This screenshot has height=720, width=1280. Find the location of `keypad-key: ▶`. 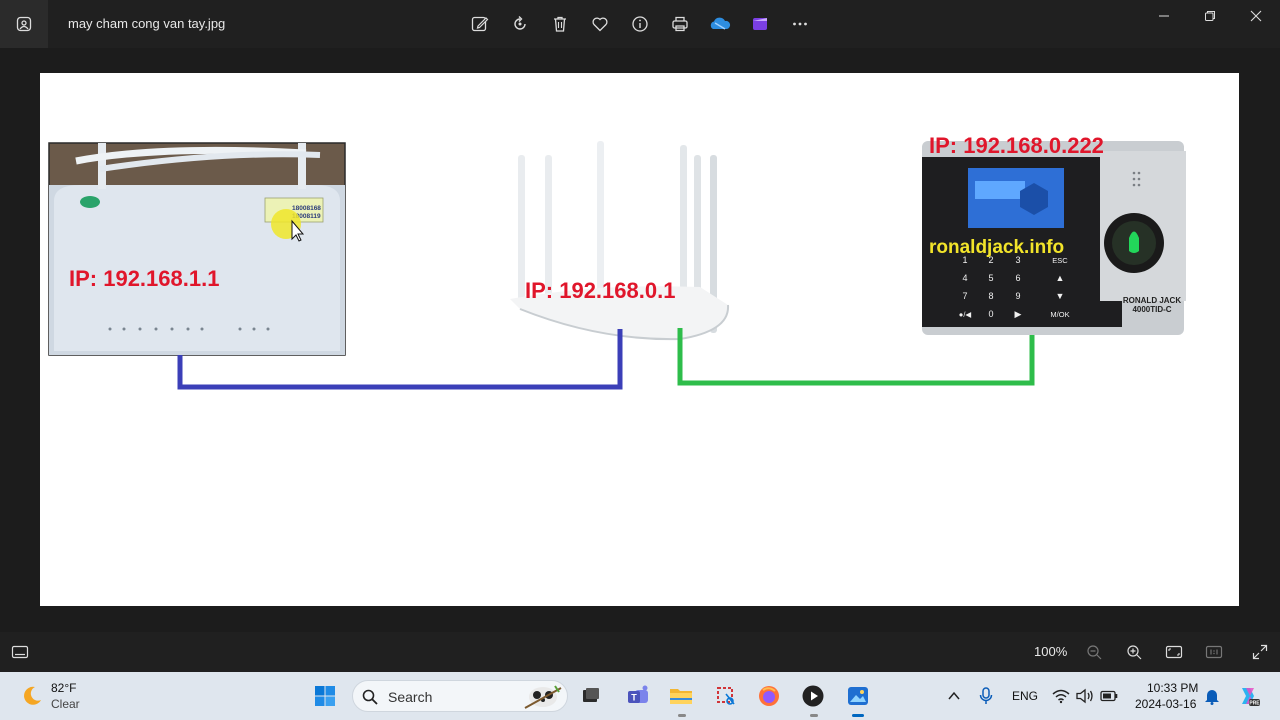

keypad-key: ▶ is located at coordinates (1018, 314).